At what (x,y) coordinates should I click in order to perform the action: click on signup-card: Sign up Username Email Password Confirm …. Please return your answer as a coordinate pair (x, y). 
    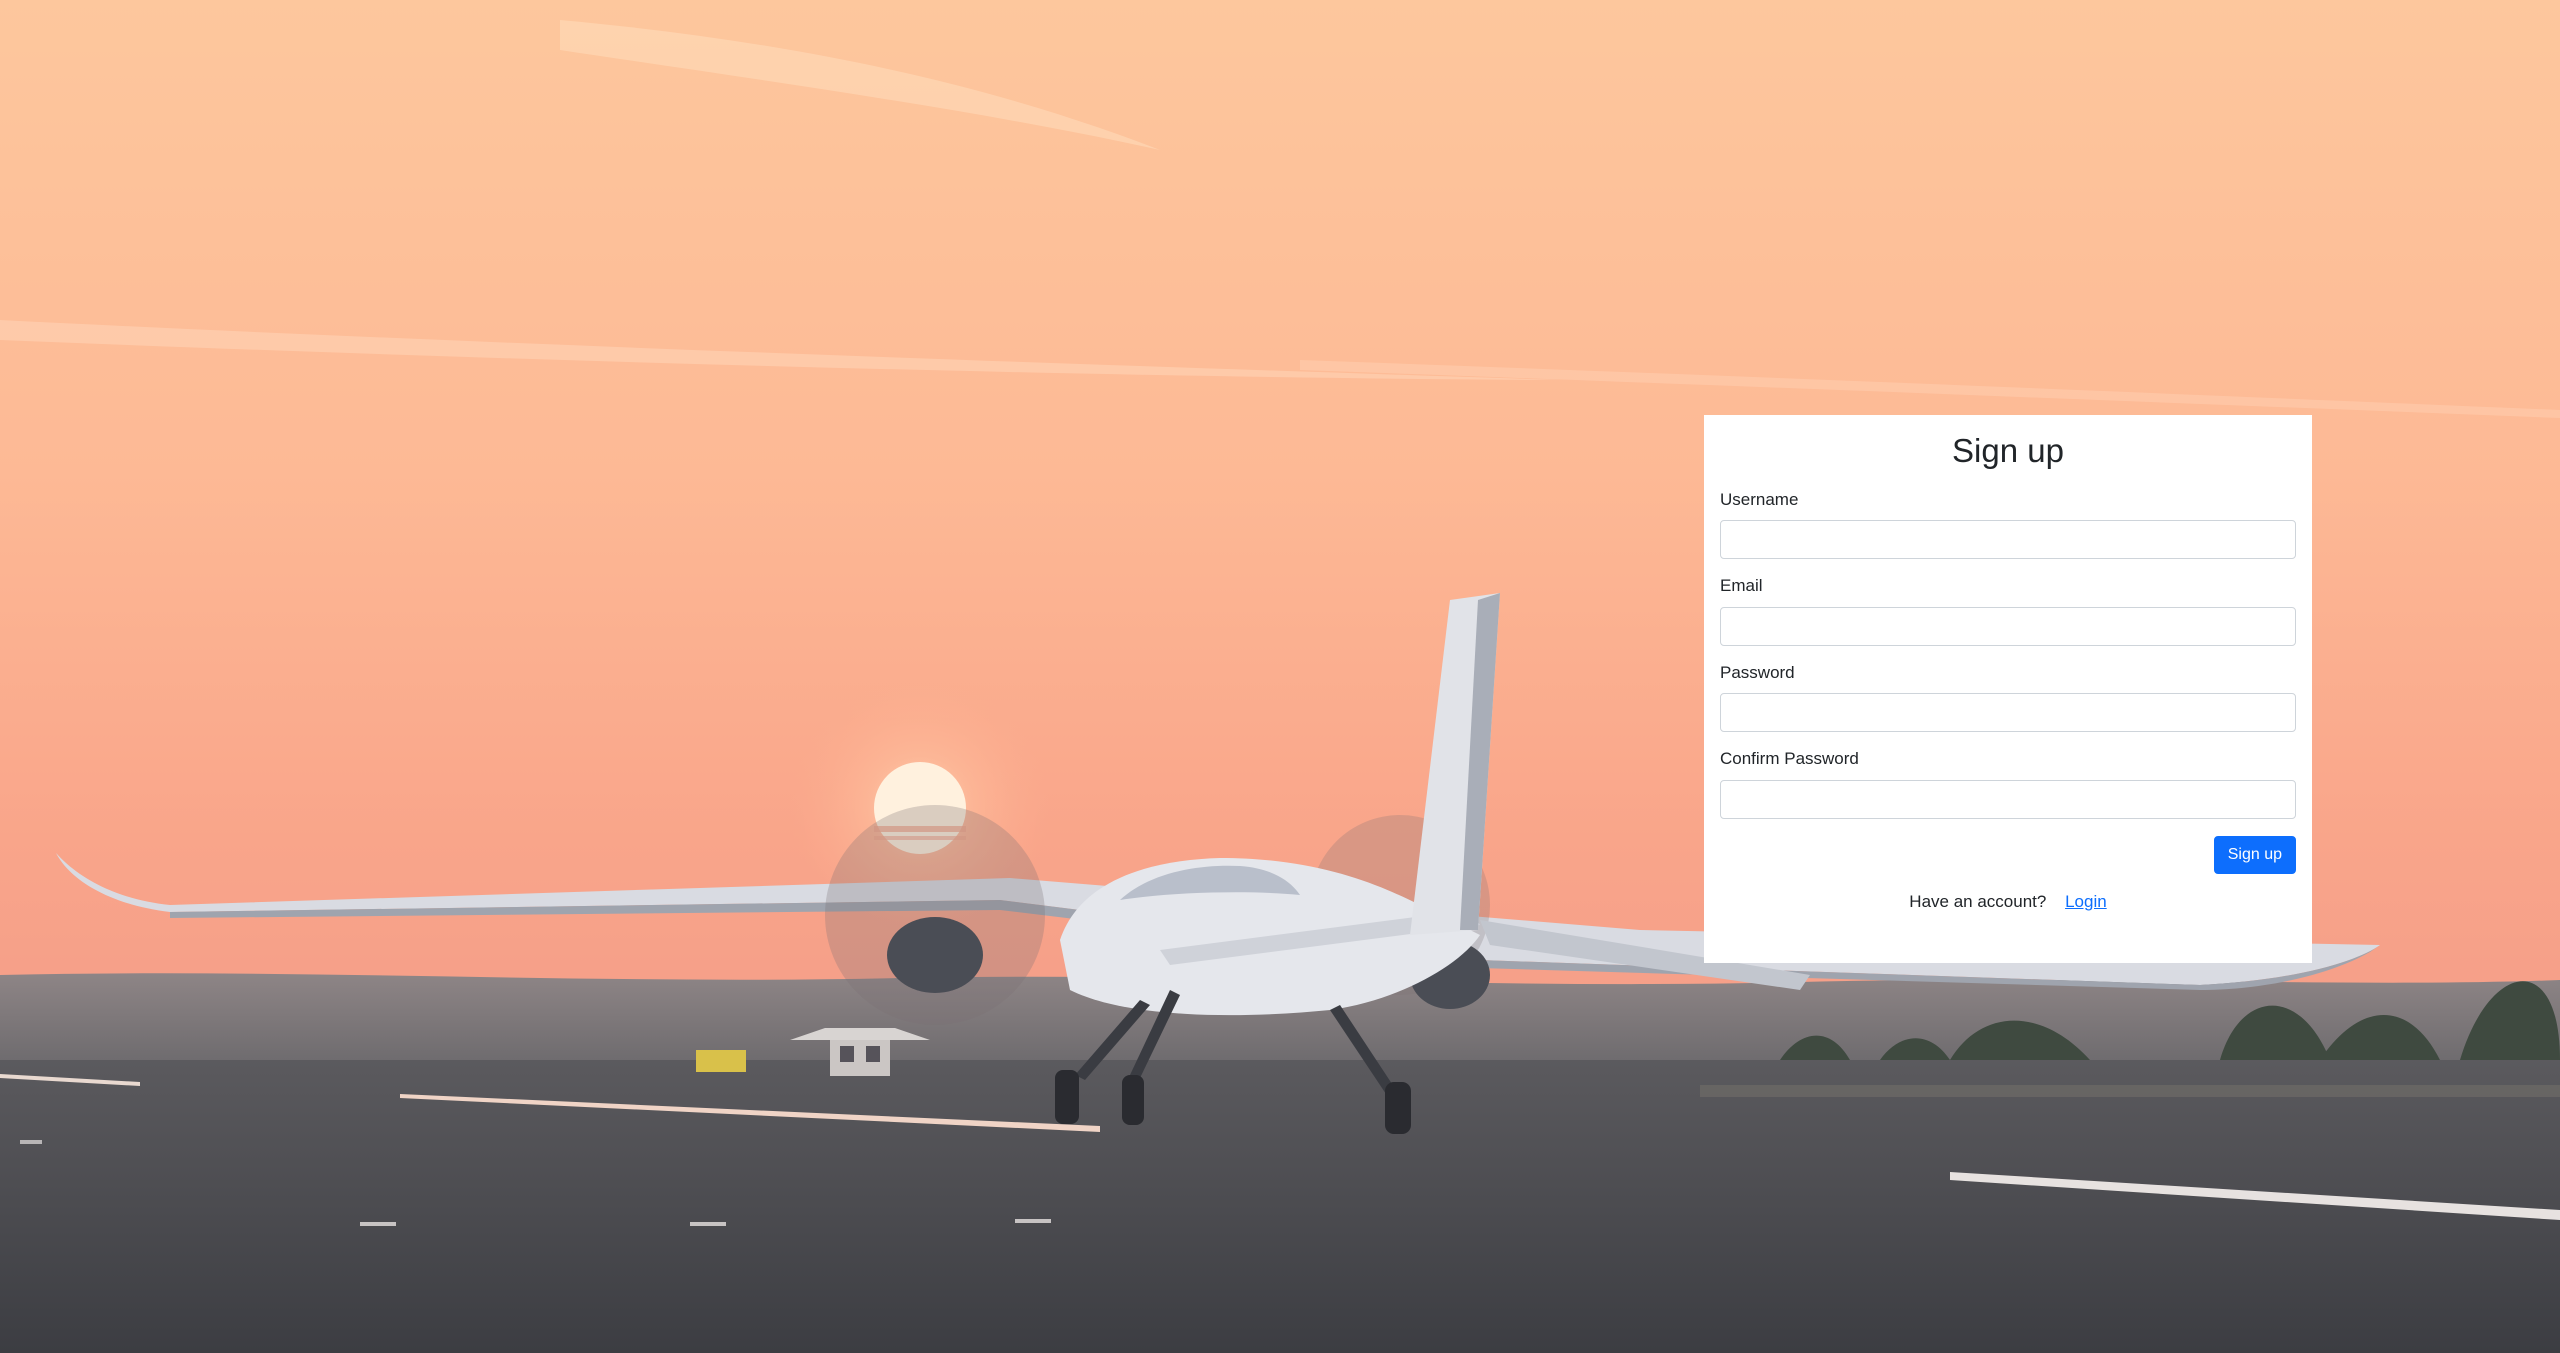
    Looking at the image, I should click on (2008, 689).